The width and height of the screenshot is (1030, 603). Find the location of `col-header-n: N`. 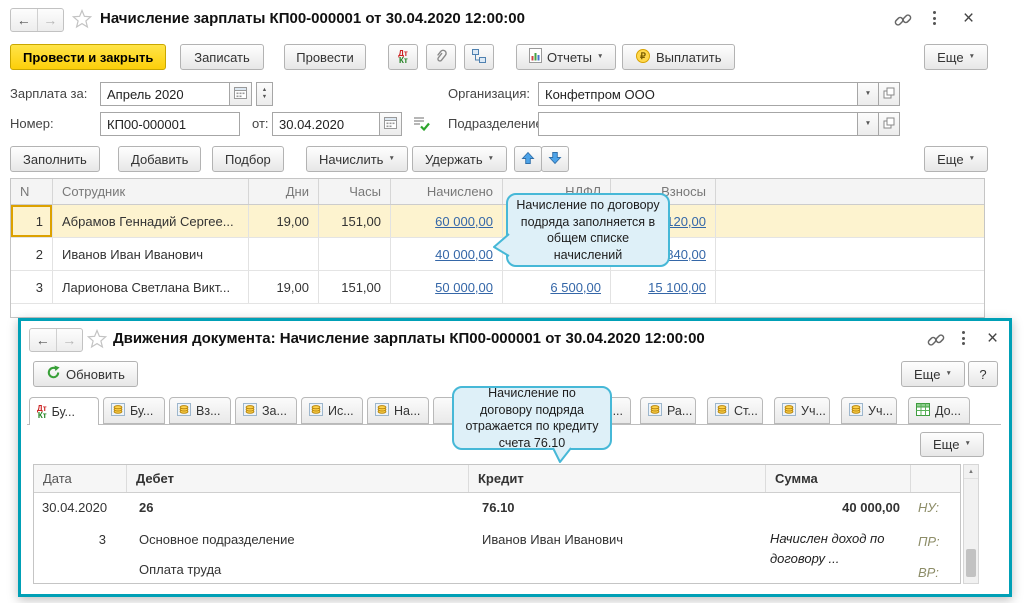

col-header-n: N is located at coordinates (32, 191).